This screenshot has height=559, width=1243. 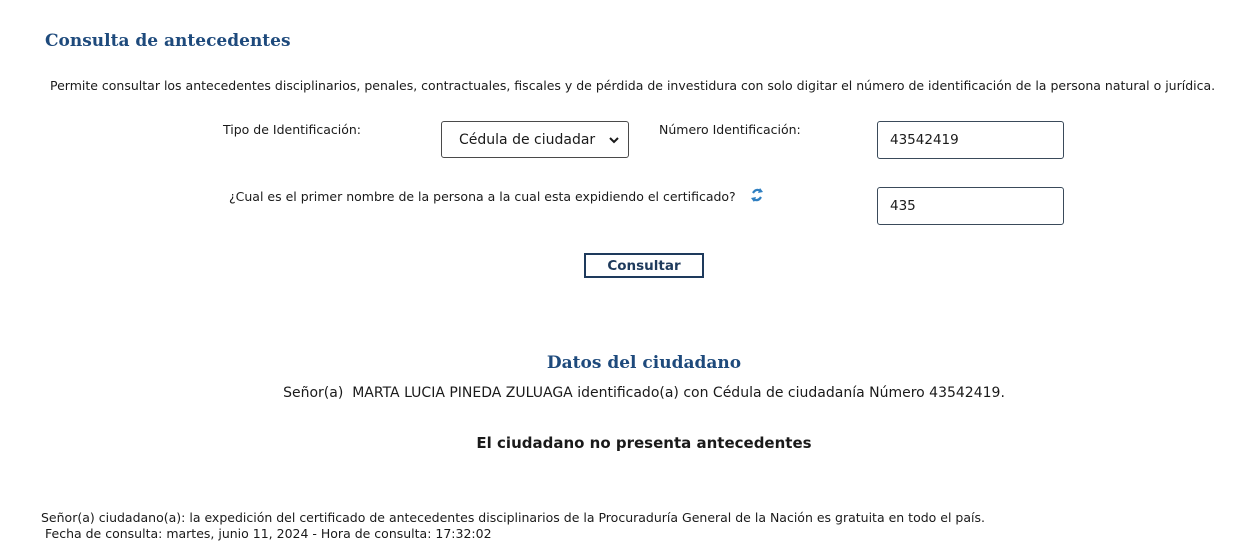 I want to click on id-type-select: Cédula de ciudadar, so click(x=535, y=139).